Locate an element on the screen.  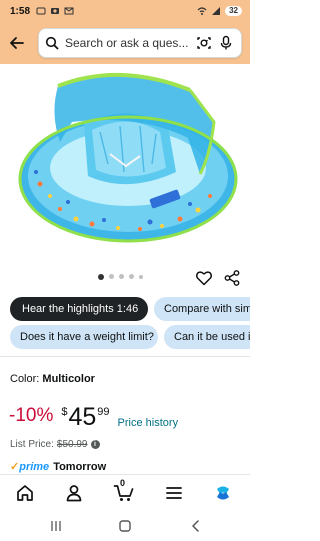
price-currency: $ is located at coordinates (64, 412).